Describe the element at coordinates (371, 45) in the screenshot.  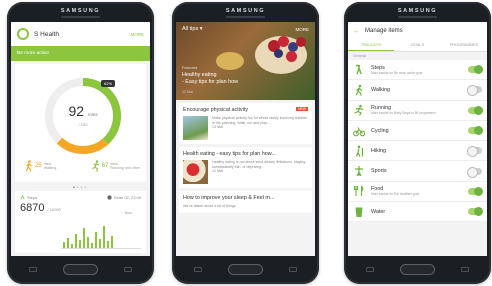
I see `tab-trackers: TRACKERS` at that location.